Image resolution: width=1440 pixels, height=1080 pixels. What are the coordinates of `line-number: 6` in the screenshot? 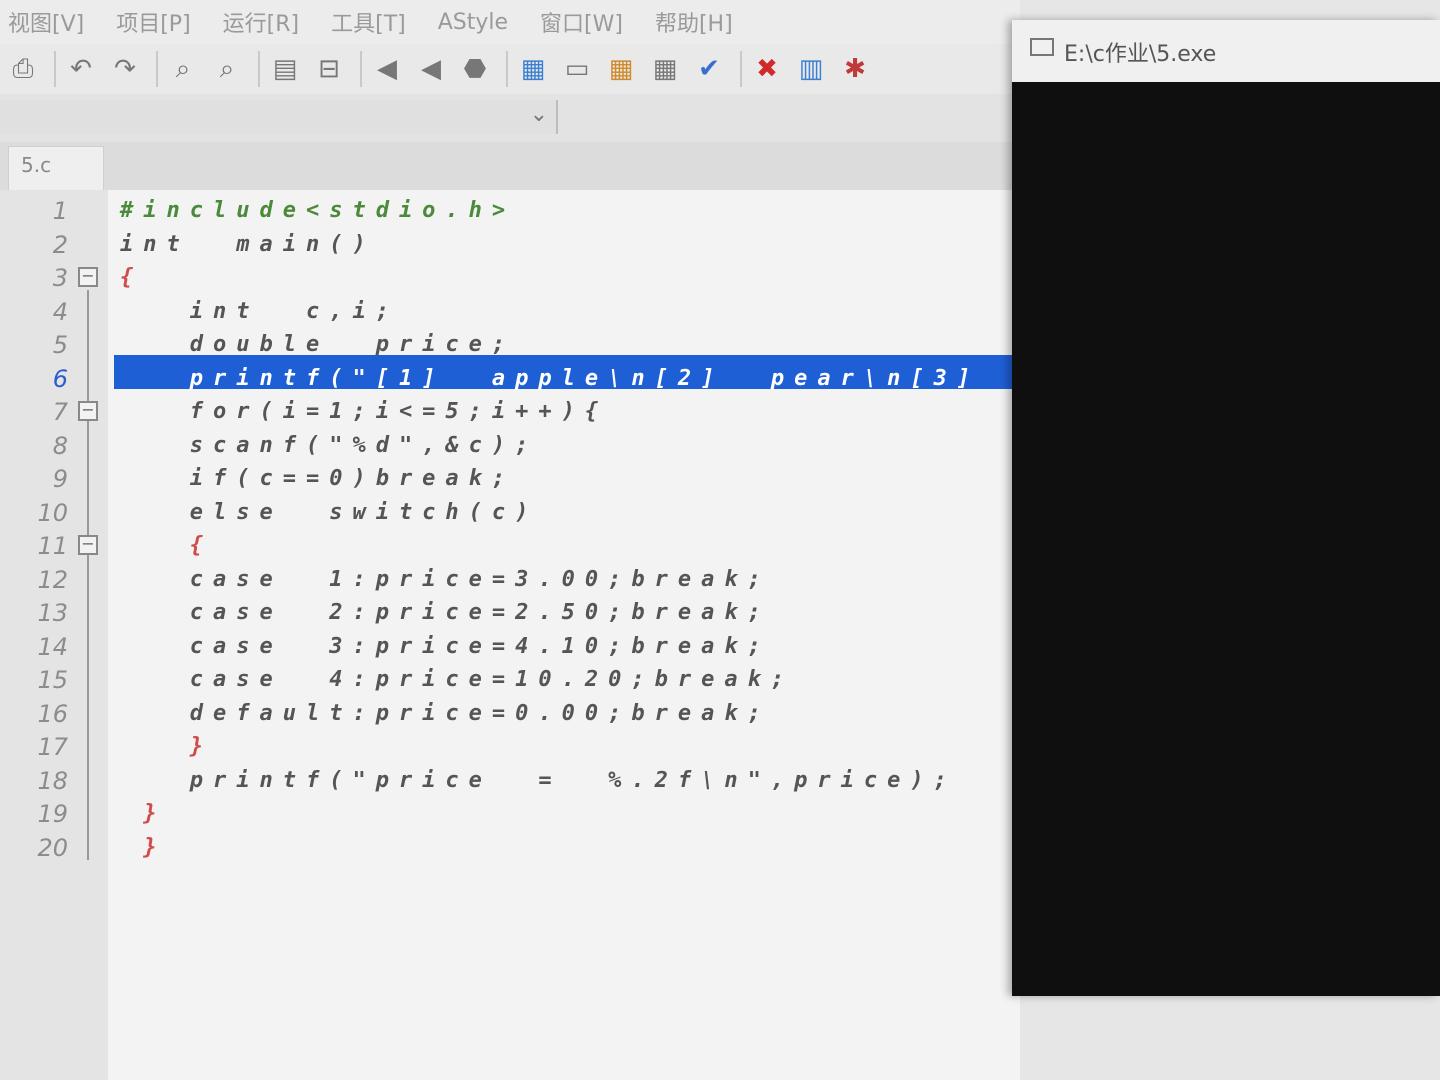 It's located at (60, 378).